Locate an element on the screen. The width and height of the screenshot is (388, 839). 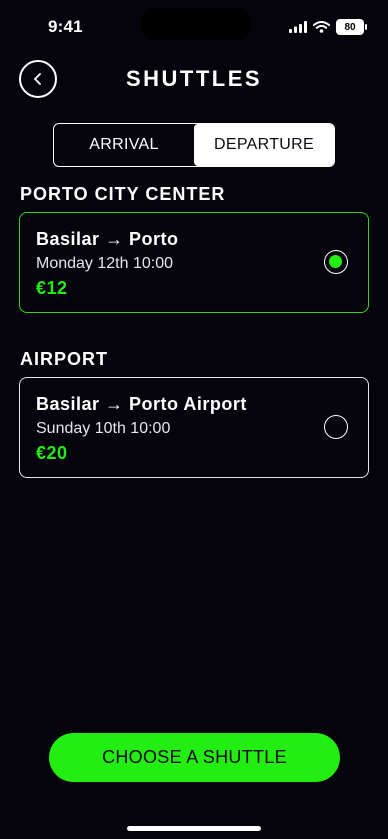
battery-level: 80 is located at coordinates (350, 27).